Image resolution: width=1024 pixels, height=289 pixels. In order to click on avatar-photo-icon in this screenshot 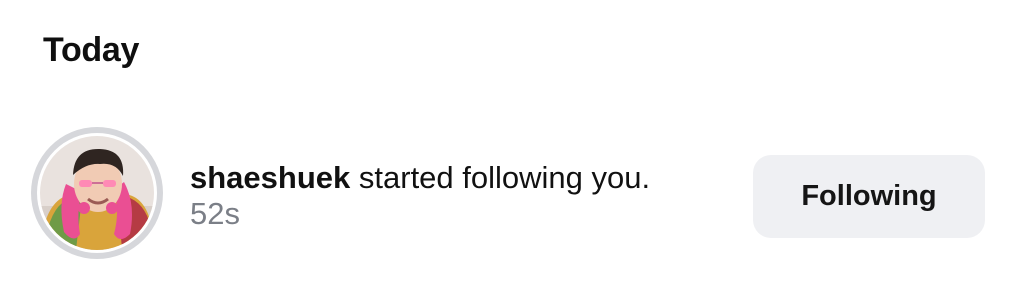, I will do `click(97, 193)`.